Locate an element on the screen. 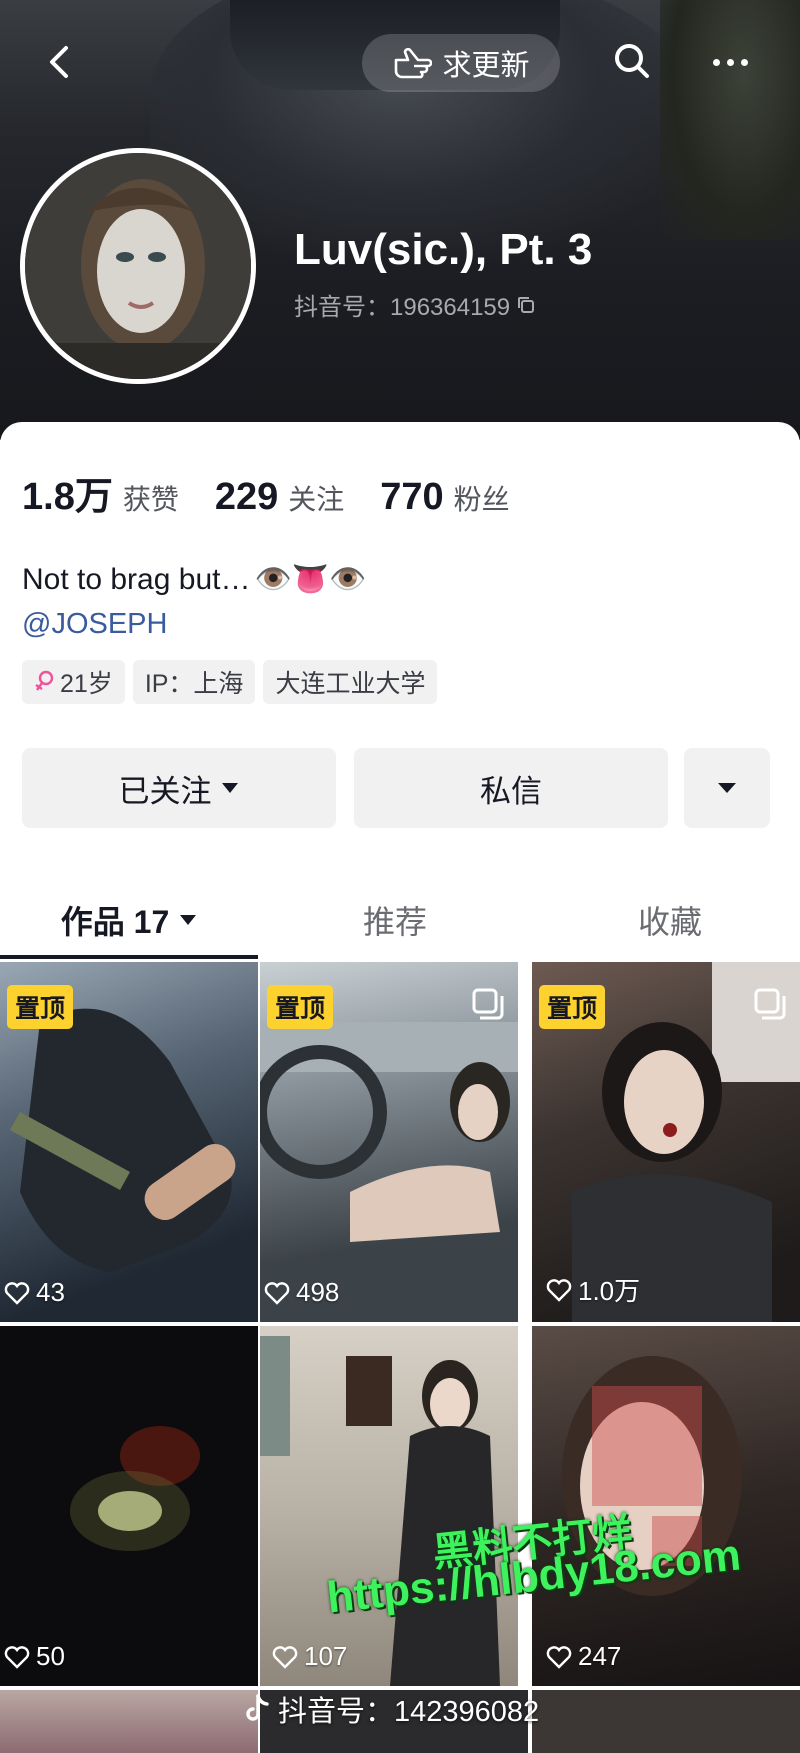 The height and width of the screenshot is (1753, 800). stats-row: 1.8万 获赞 229 关注 770 粉丝 is located at coordinates (284, 492).